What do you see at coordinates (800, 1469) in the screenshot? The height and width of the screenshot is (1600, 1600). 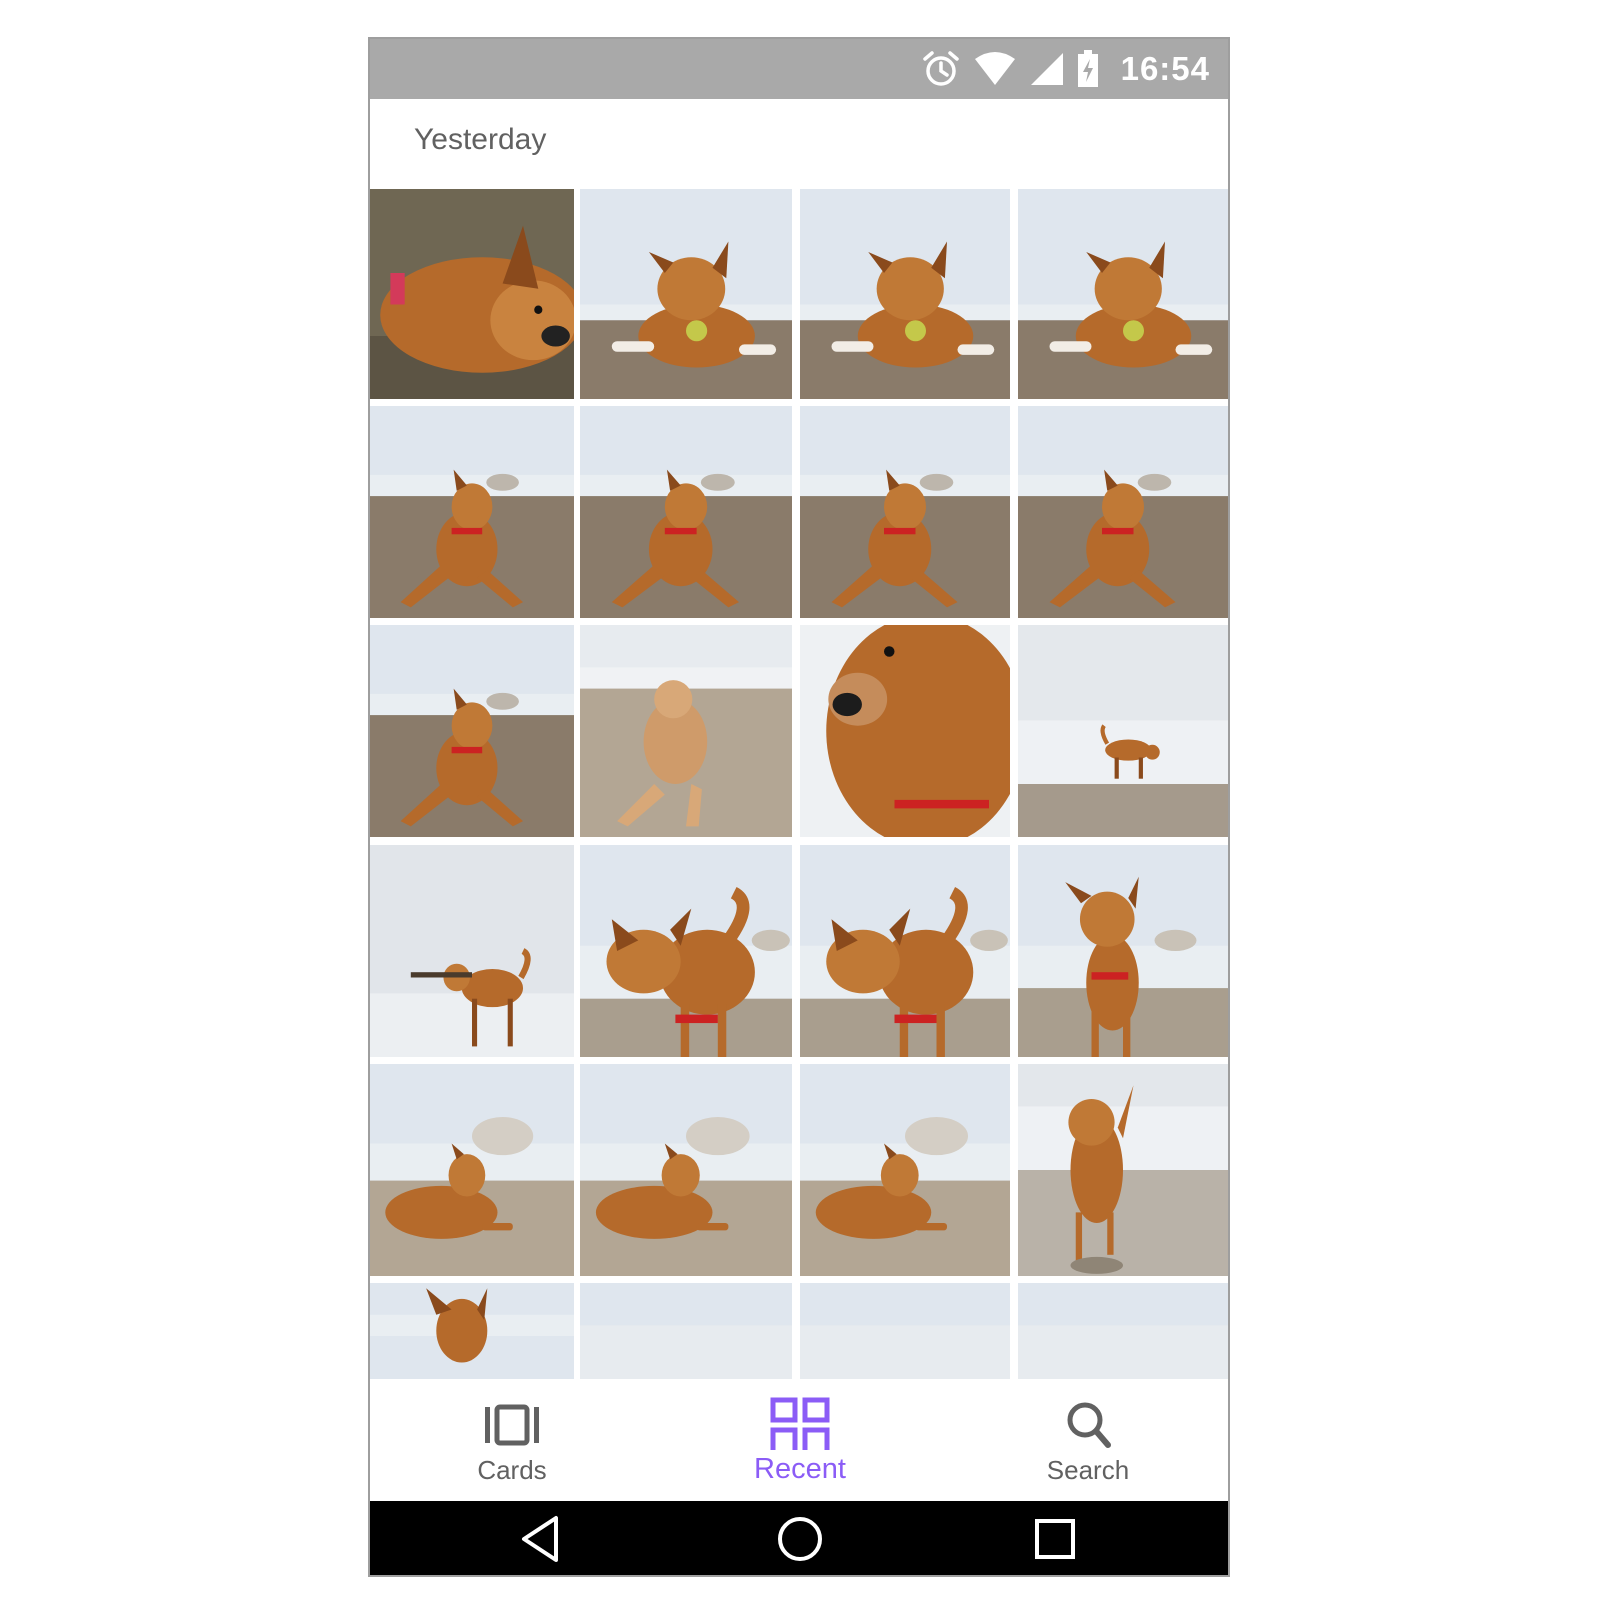 I see `nav-label-recent: Recent` at bounding box center [800, 1469].